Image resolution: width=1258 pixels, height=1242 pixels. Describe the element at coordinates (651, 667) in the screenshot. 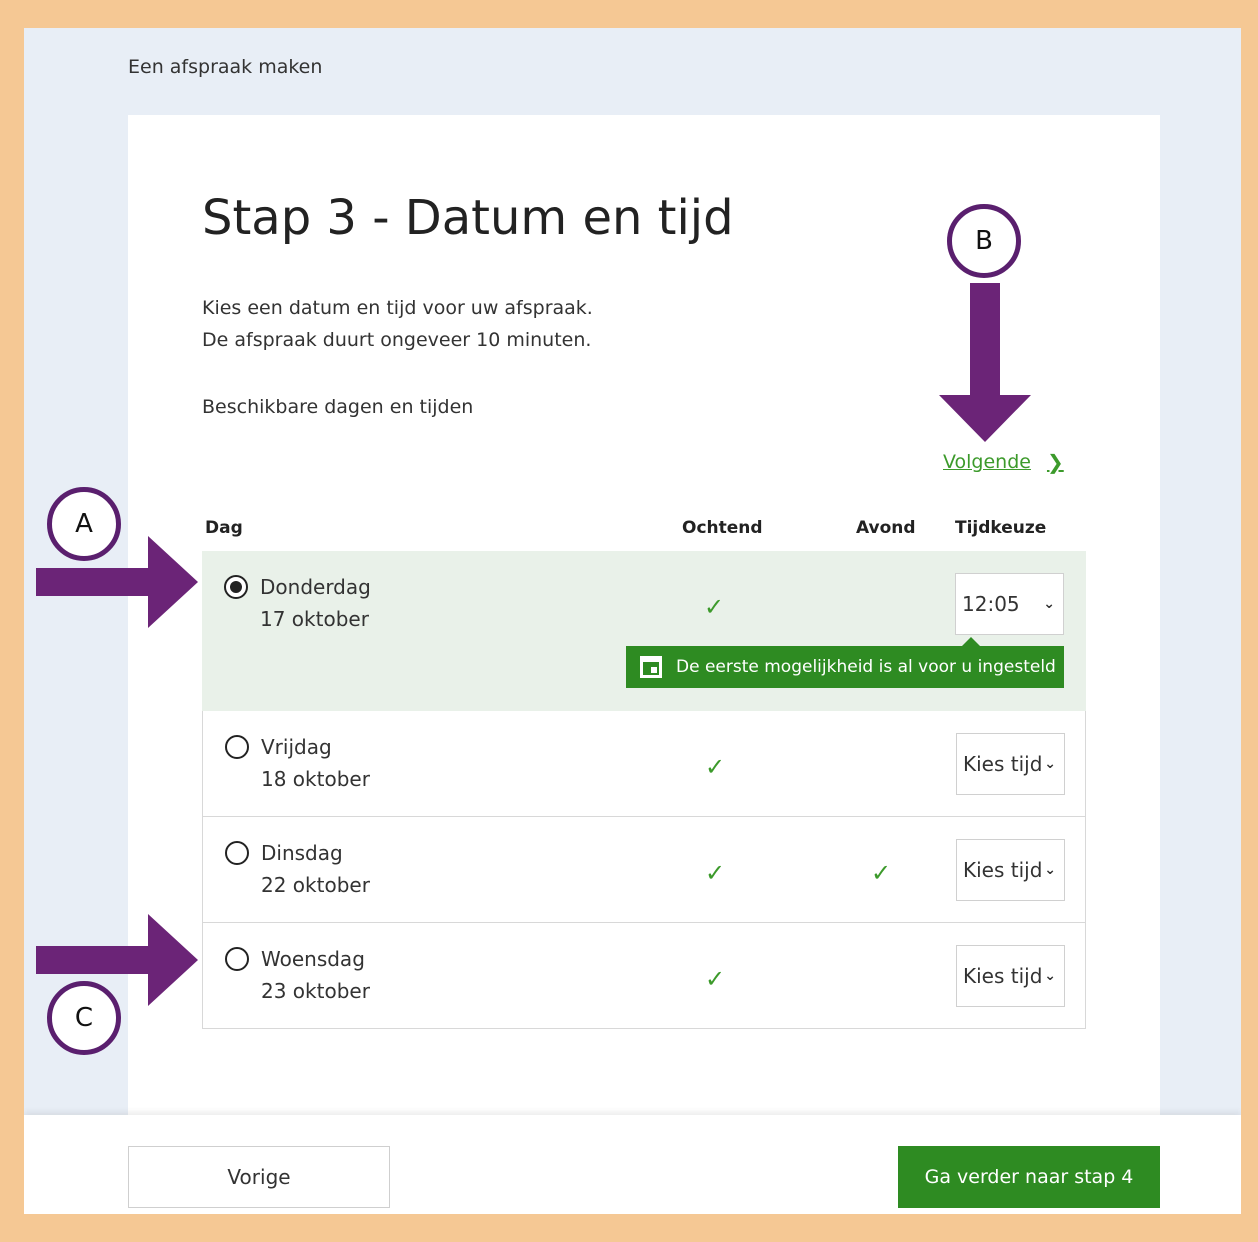

I see `calendar-icon` at that location.